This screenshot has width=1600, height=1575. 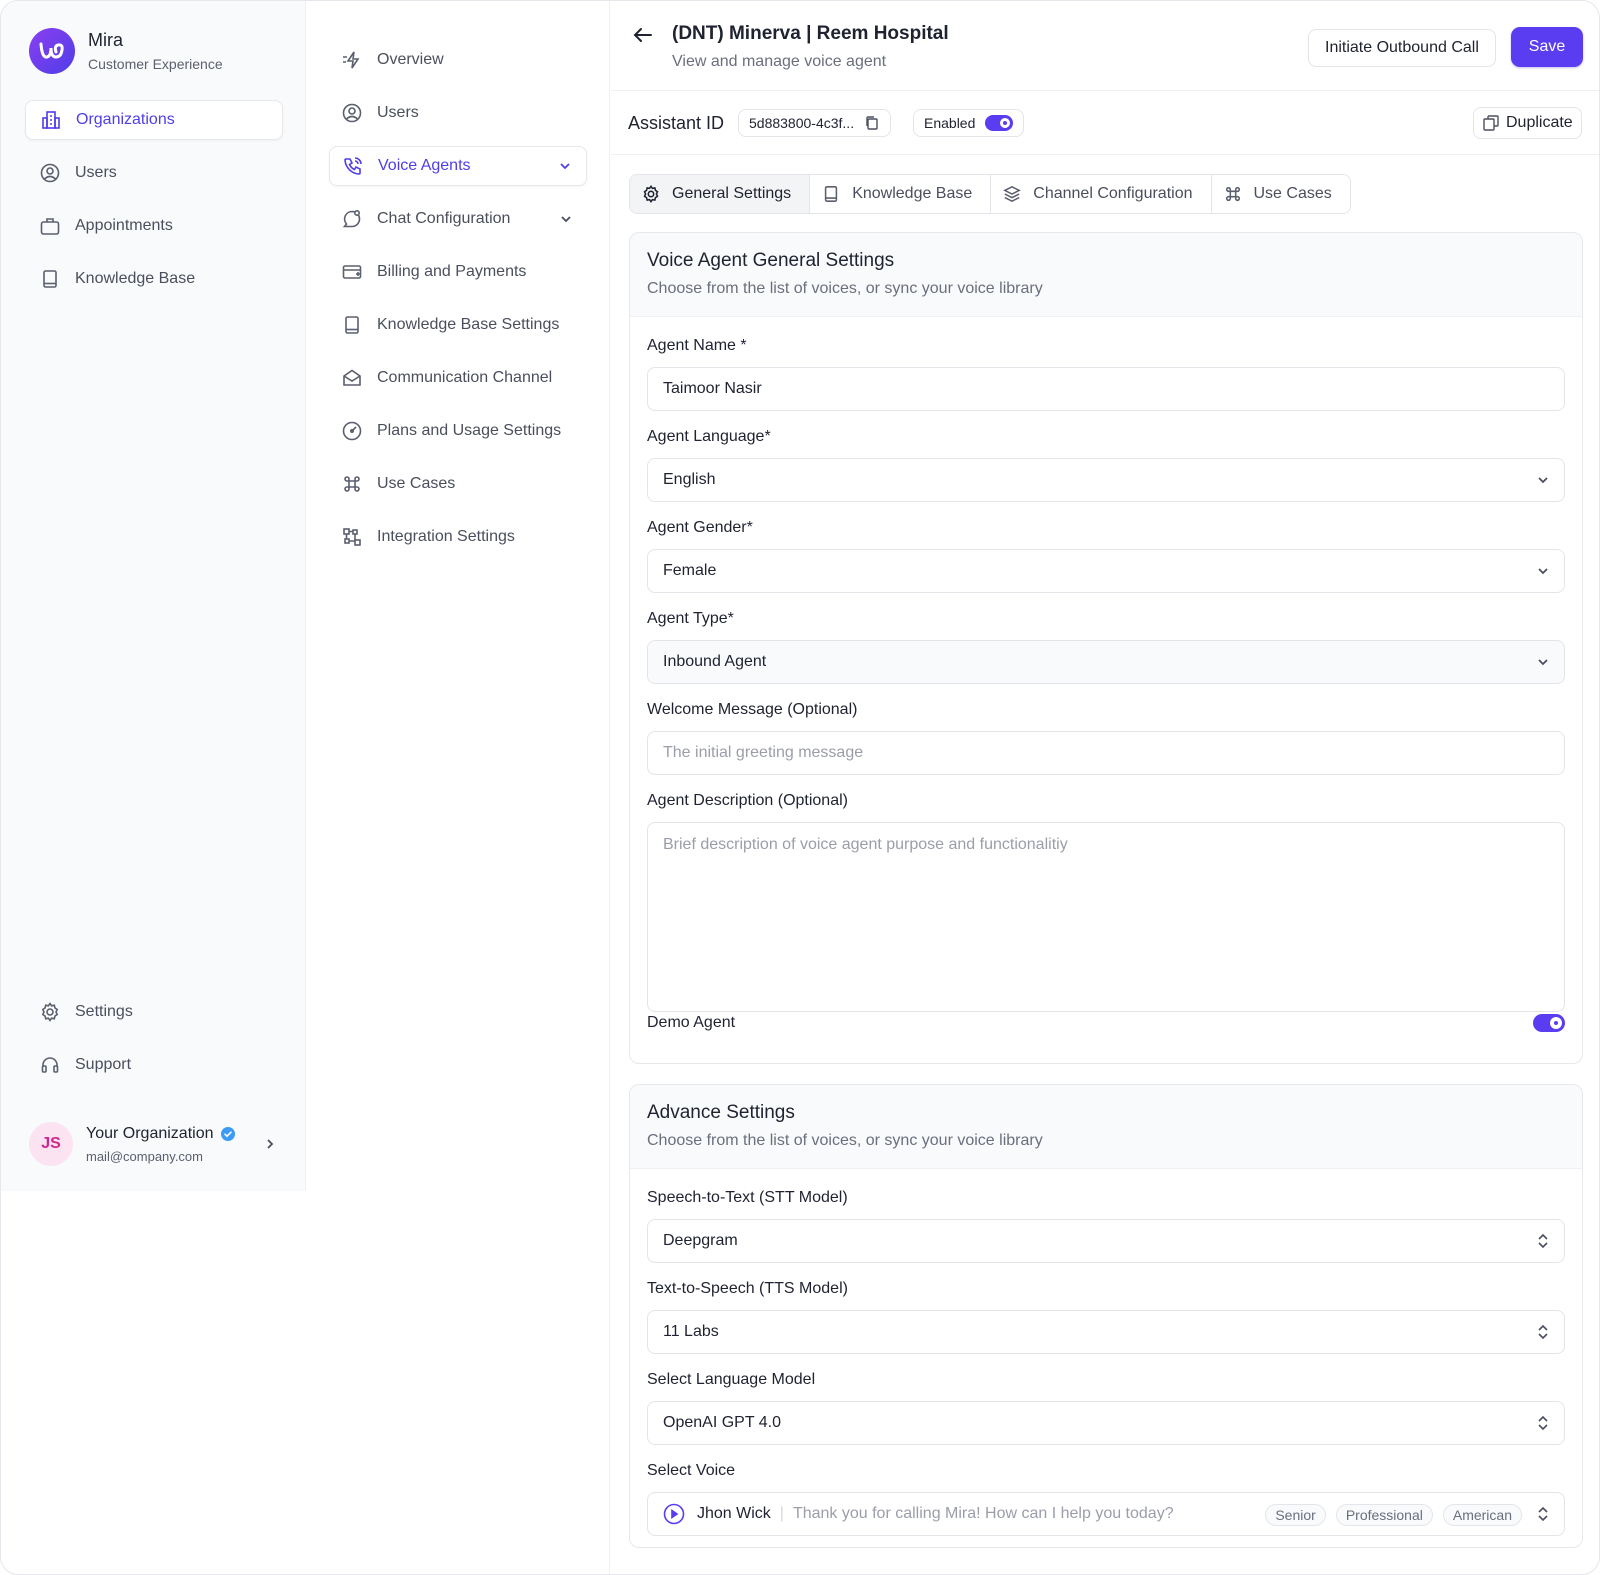 I want to click on sidebar-item-knowledge-base: Knowledge Base, so click(x=154, y=279).